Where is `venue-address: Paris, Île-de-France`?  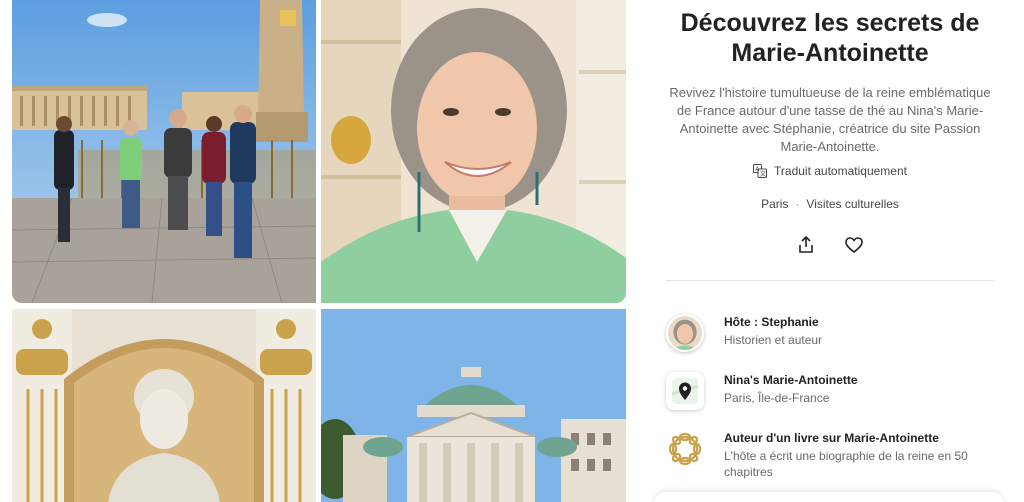
venue-address: Paris, Île-de-France is located at coordinates (777, 398).